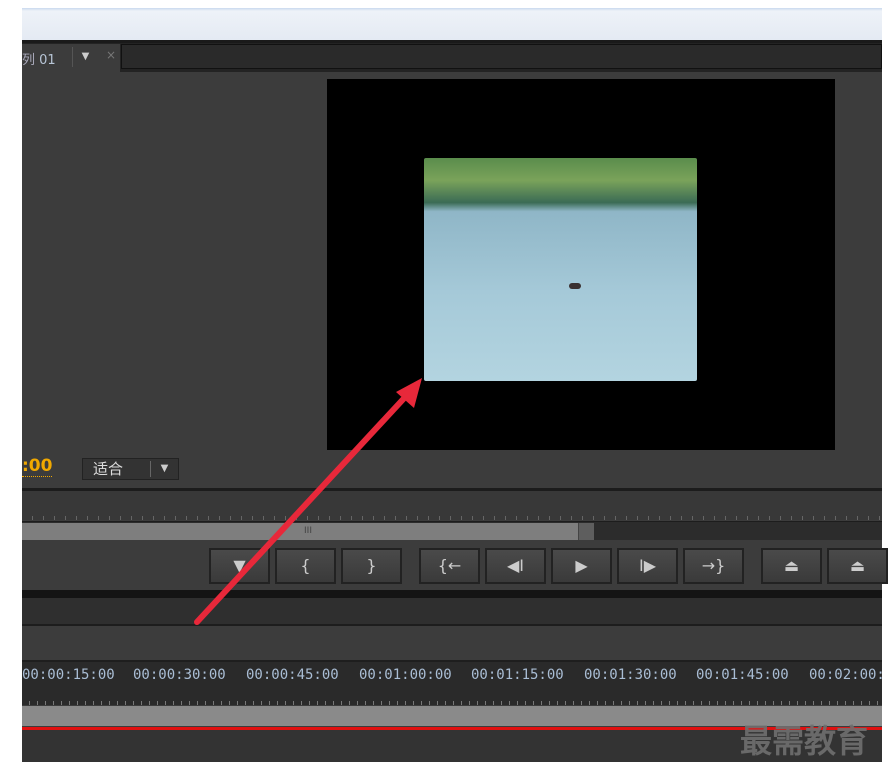 This screenshot has width=892, height=774. Describe the element at coordinates (308, 501) in the screenshot. I see `annotation-arrow` at that location.